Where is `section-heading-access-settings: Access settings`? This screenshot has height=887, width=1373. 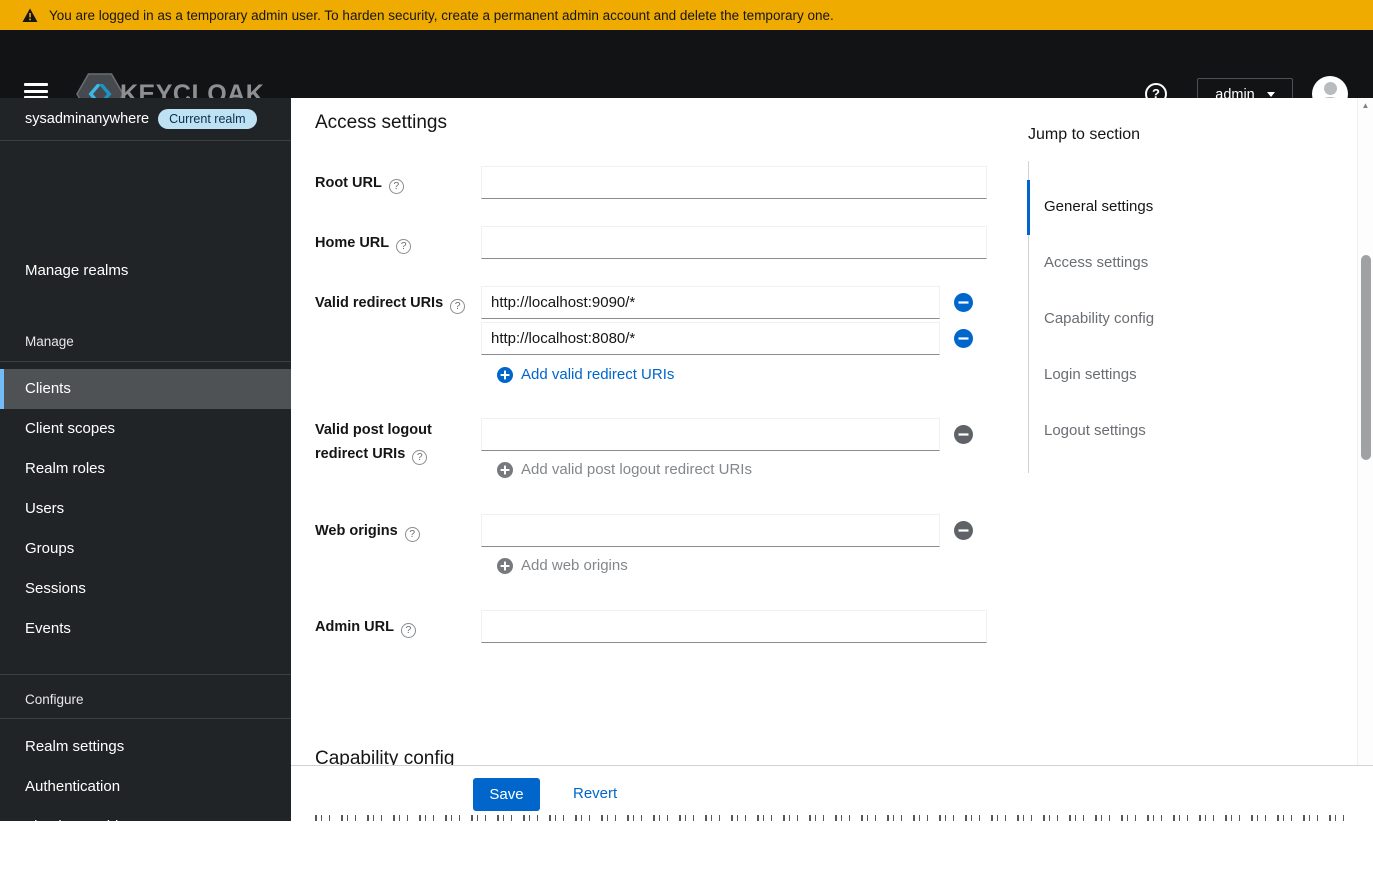 section-heading-access-settings: Access settings is located at coordinates (381, 122).